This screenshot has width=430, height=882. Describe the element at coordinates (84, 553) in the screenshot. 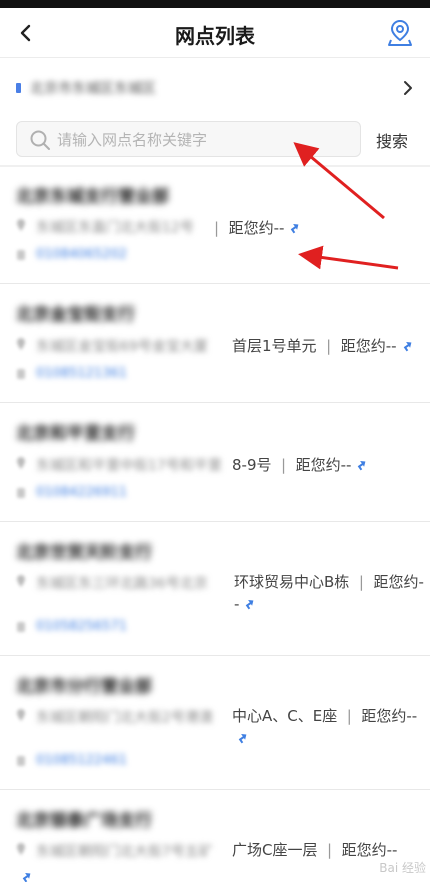

I see `branch-name: 北京世贸天阶支行` at that location.